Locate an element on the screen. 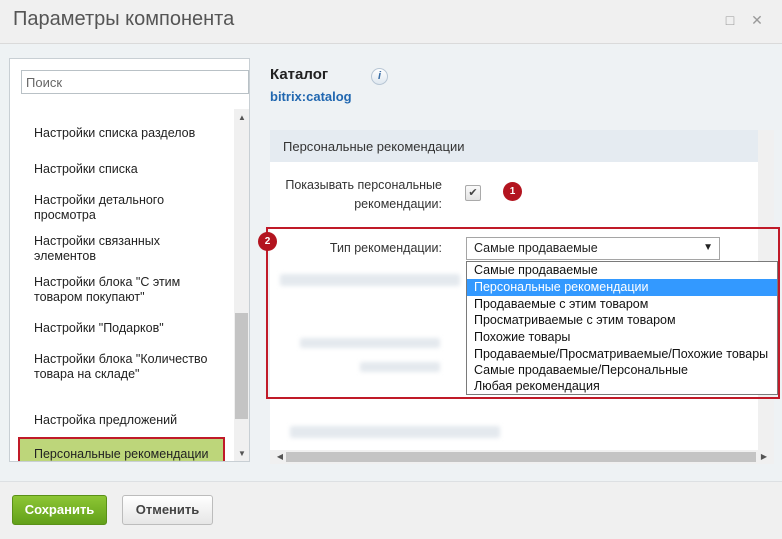 This screenshot has width=782, height=539. component-code: bitrix:catalog is located at coordinates (311, 96).